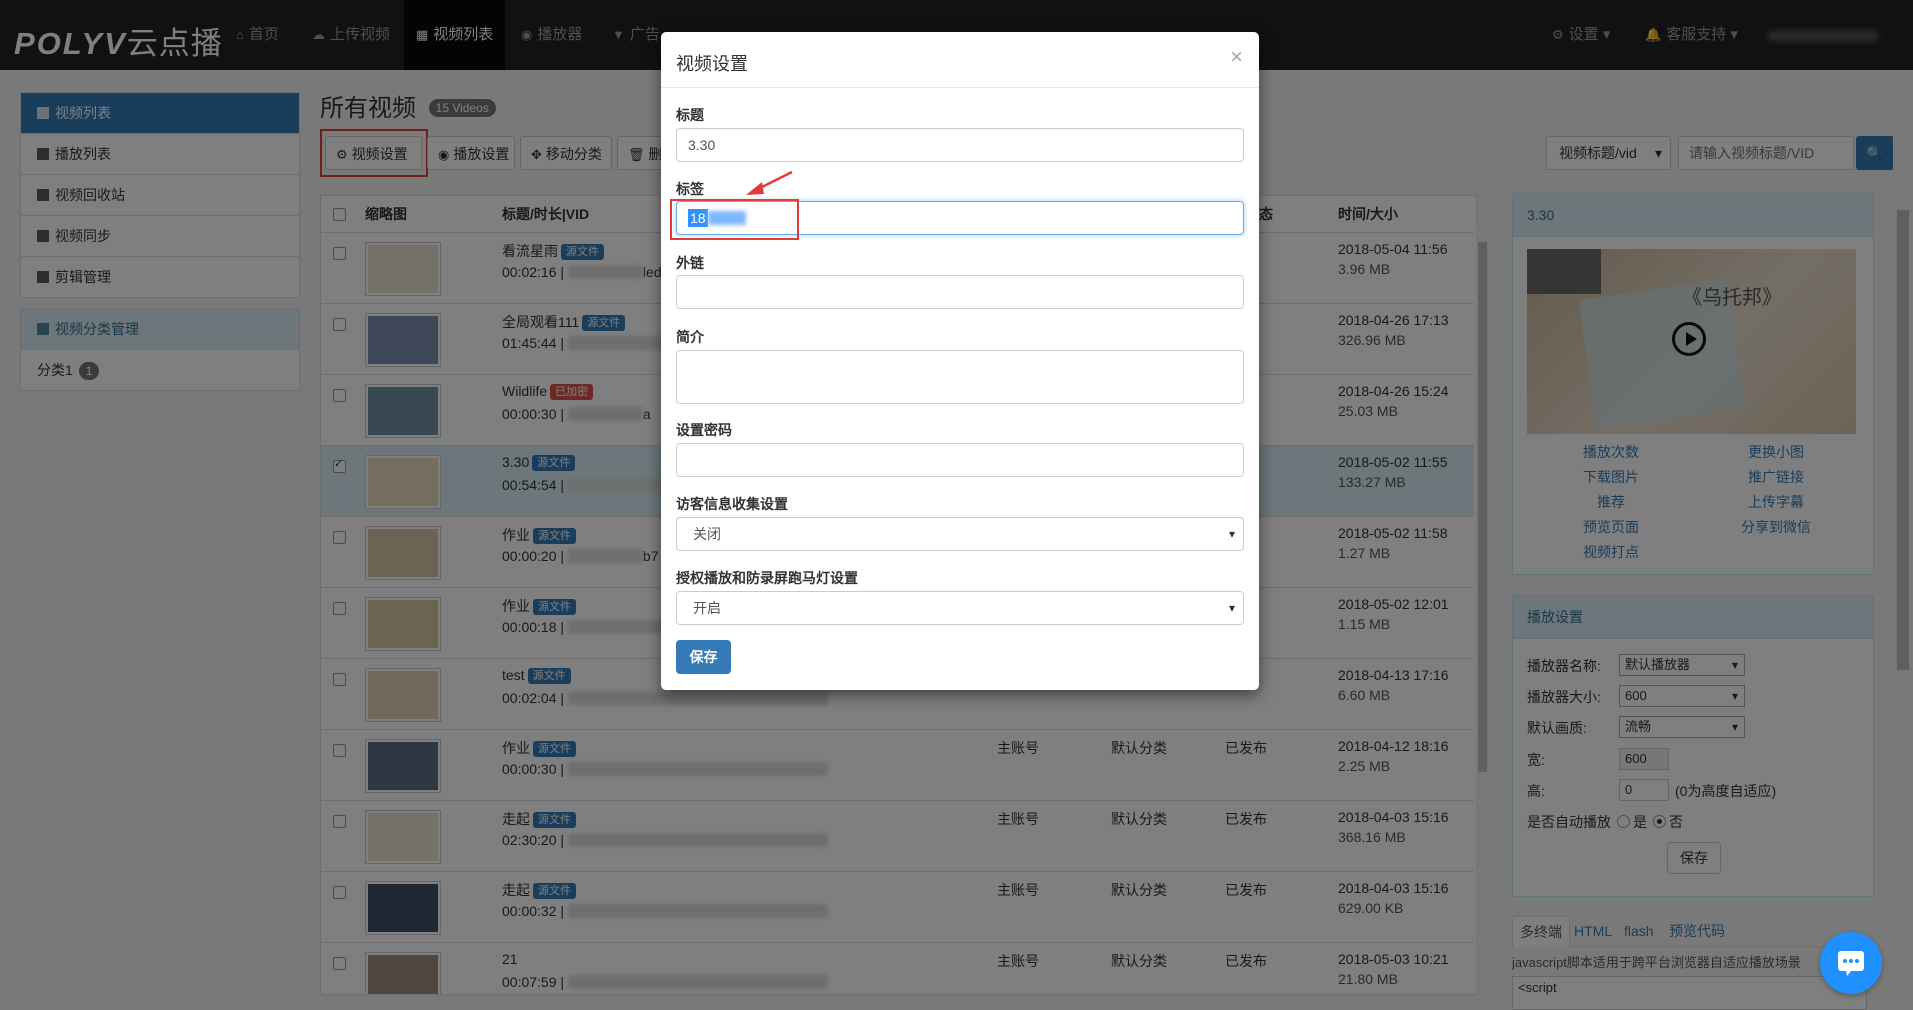 The width and height of the screenshot is (1913, 1010). I want to click on title-input: 3.30, so click(960, 145).